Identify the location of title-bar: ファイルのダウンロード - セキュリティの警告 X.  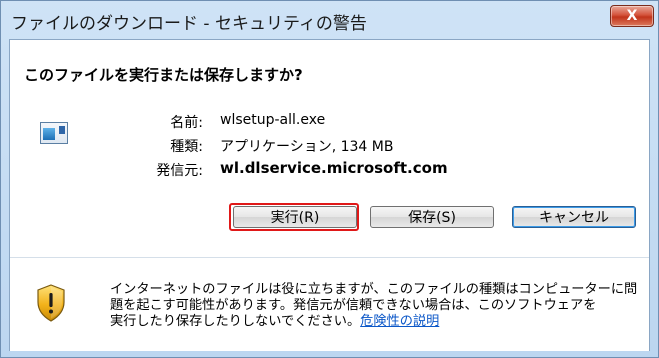
(329, 20).